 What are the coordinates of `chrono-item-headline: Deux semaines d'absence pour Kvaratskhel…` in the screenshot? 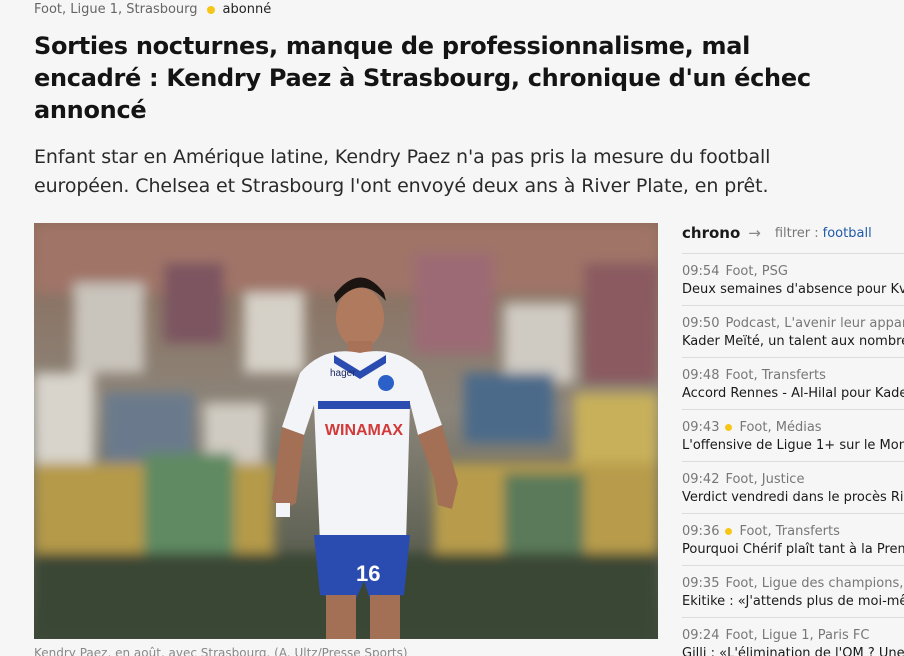 It's located at (793, 289).